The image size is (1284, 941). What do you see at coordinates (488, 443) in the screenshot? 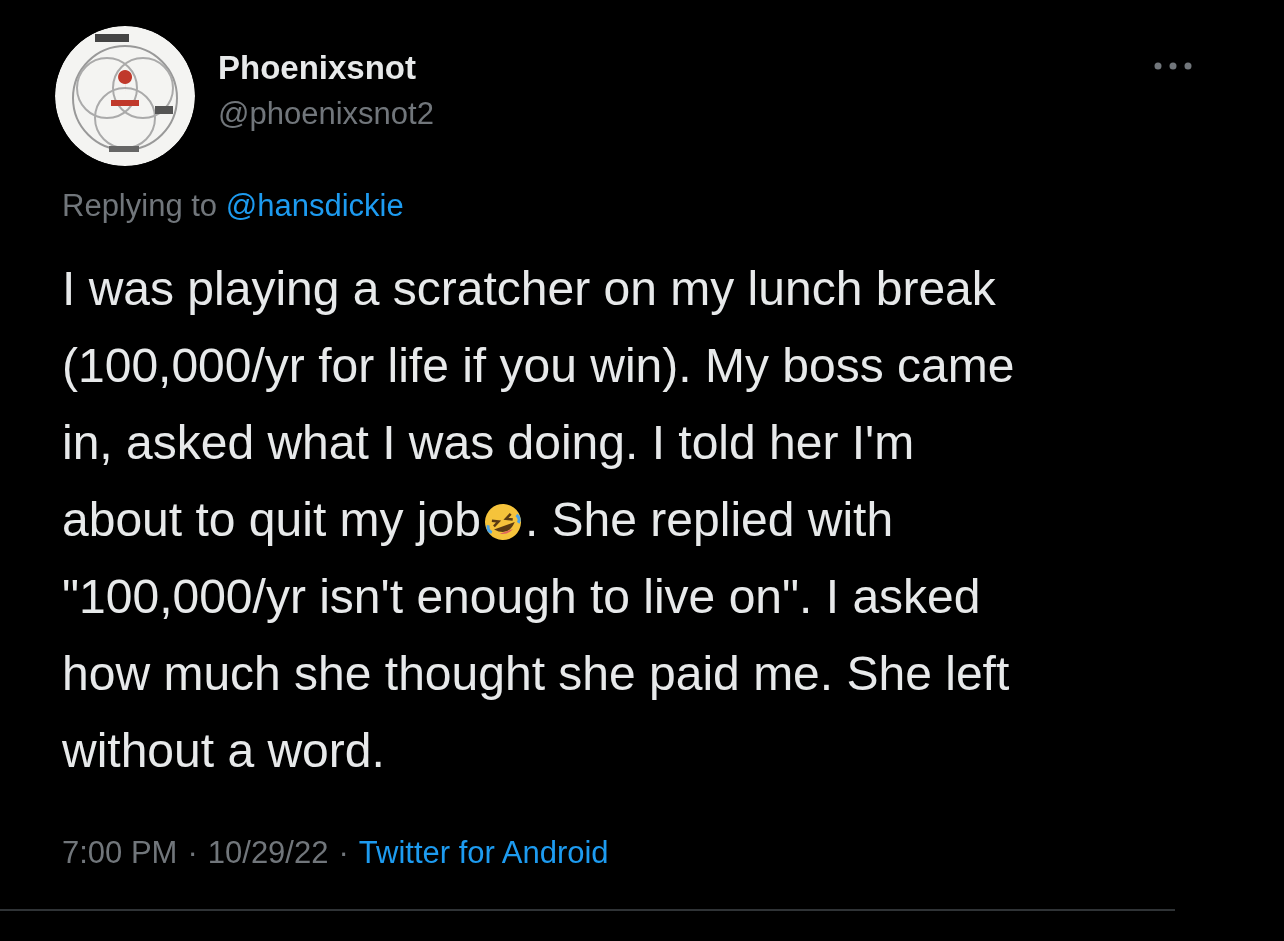
I see `tweet-text: in, asked what I was doing. I told her I'm` at bounding box center [488, 443].